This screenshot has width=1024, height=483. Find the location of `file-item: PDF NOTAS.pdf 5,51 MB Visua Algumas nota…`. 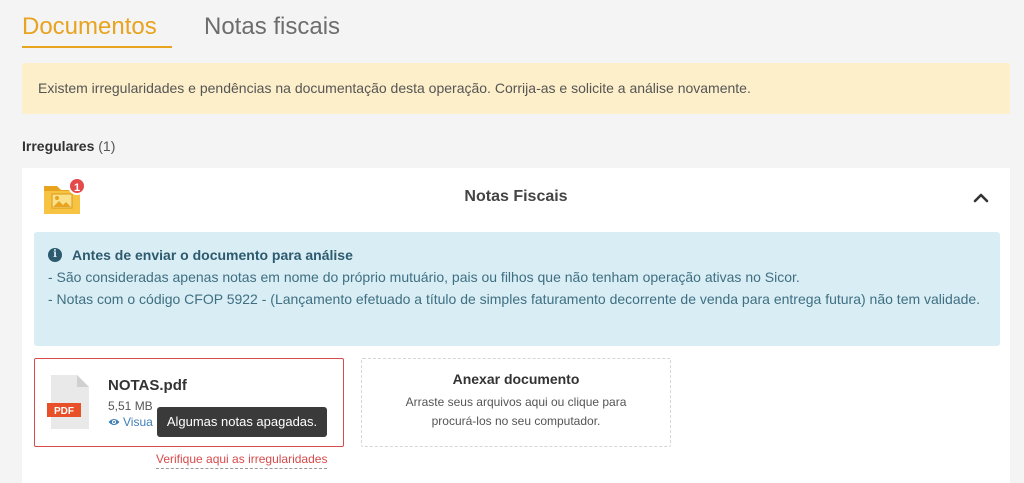

file-item: PDF NOTAS.pdf 5,51 MB Visua Algumas nota… is located at coordinates (189, 402).